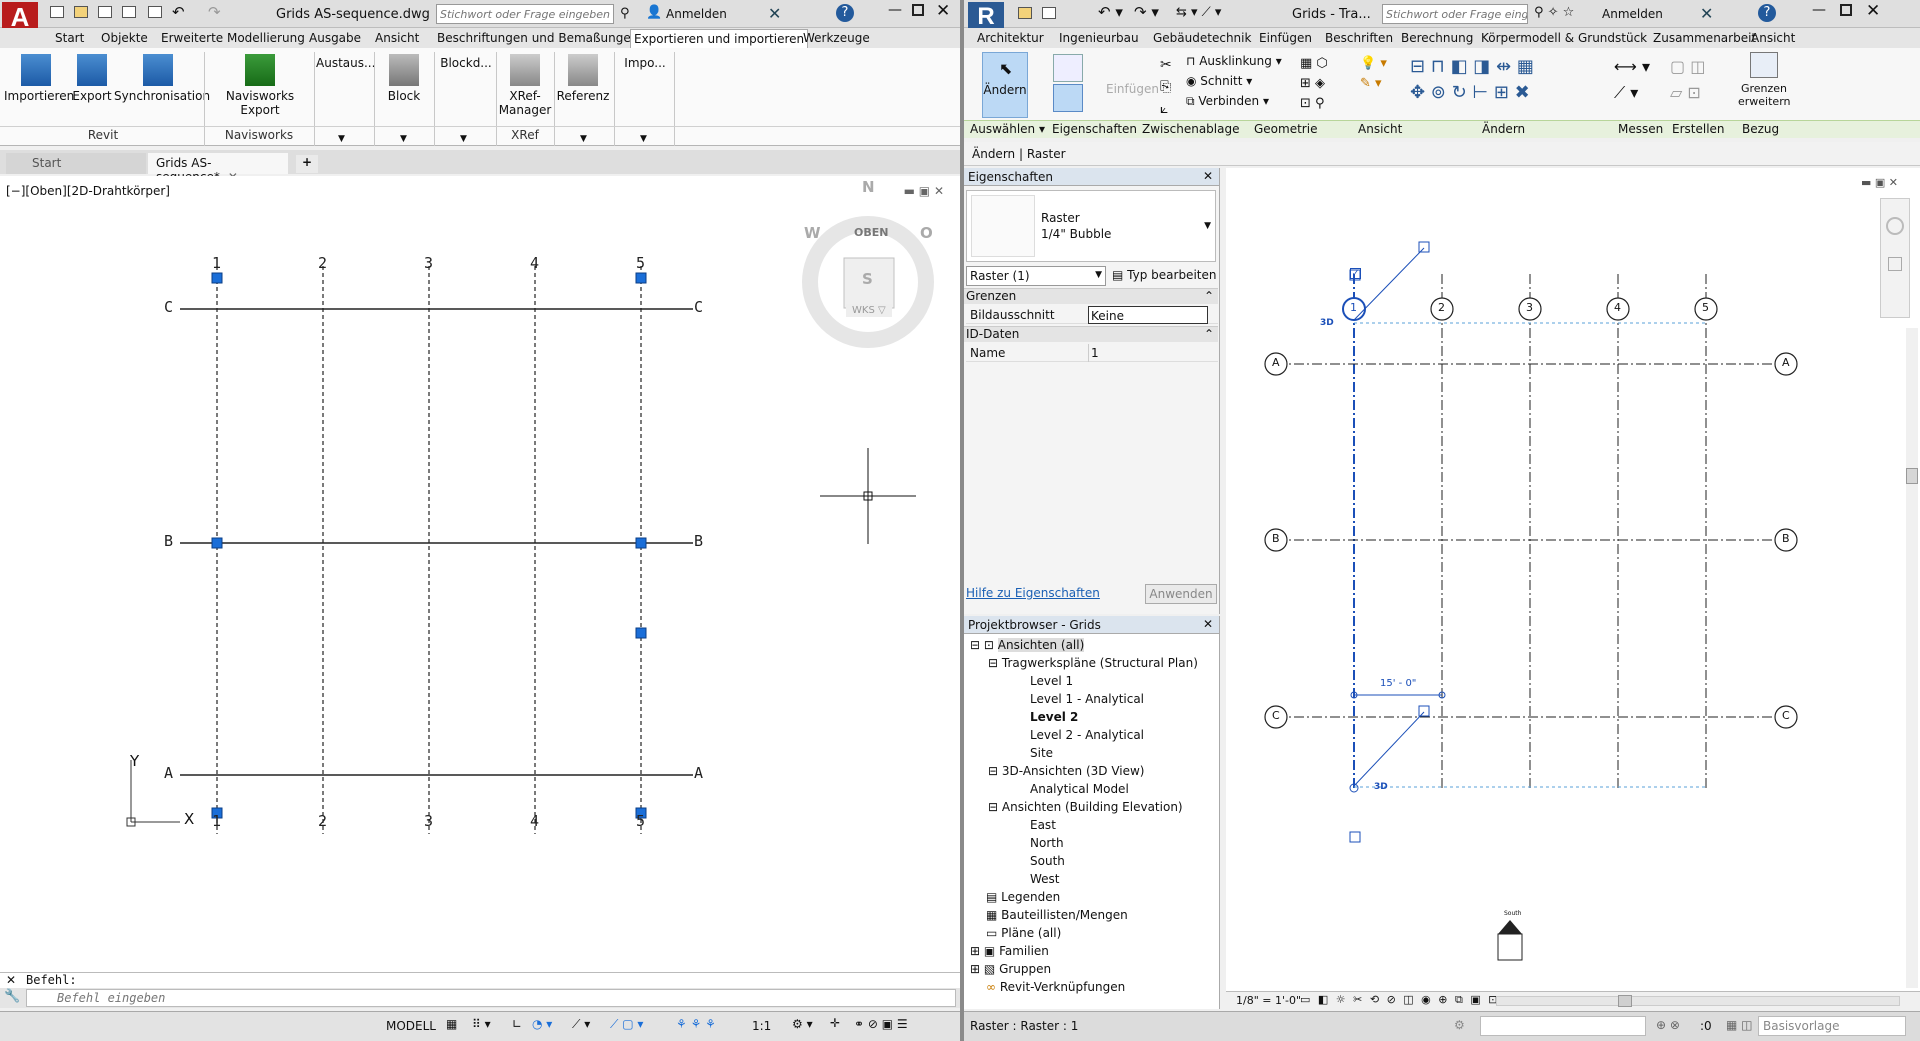 This screenshot has height=1041, width=1920. What do you see at coordinates (1234, 61) in the screenshot?
I see `ausklinkung-button: ⊓ Ausklinkung ▾` at bounding box center [1234, 61].